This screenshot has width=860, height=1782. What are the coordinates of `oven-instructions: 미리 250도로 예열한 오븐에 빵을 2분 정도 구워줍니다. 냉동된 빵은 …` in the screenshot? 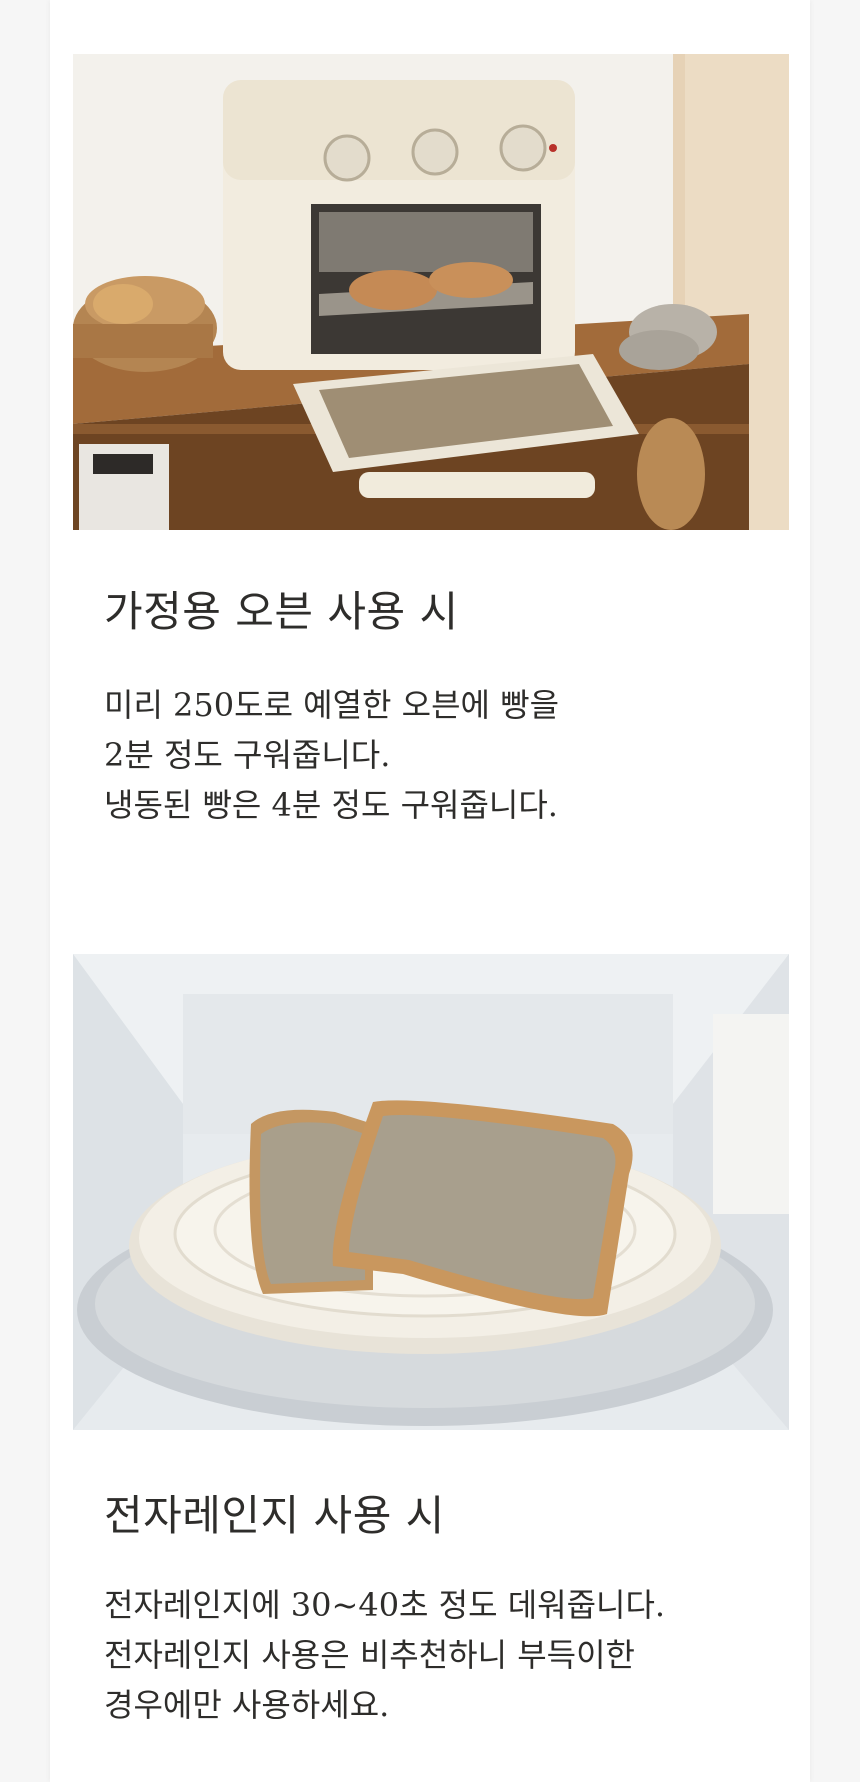 It's located at (434, 755).